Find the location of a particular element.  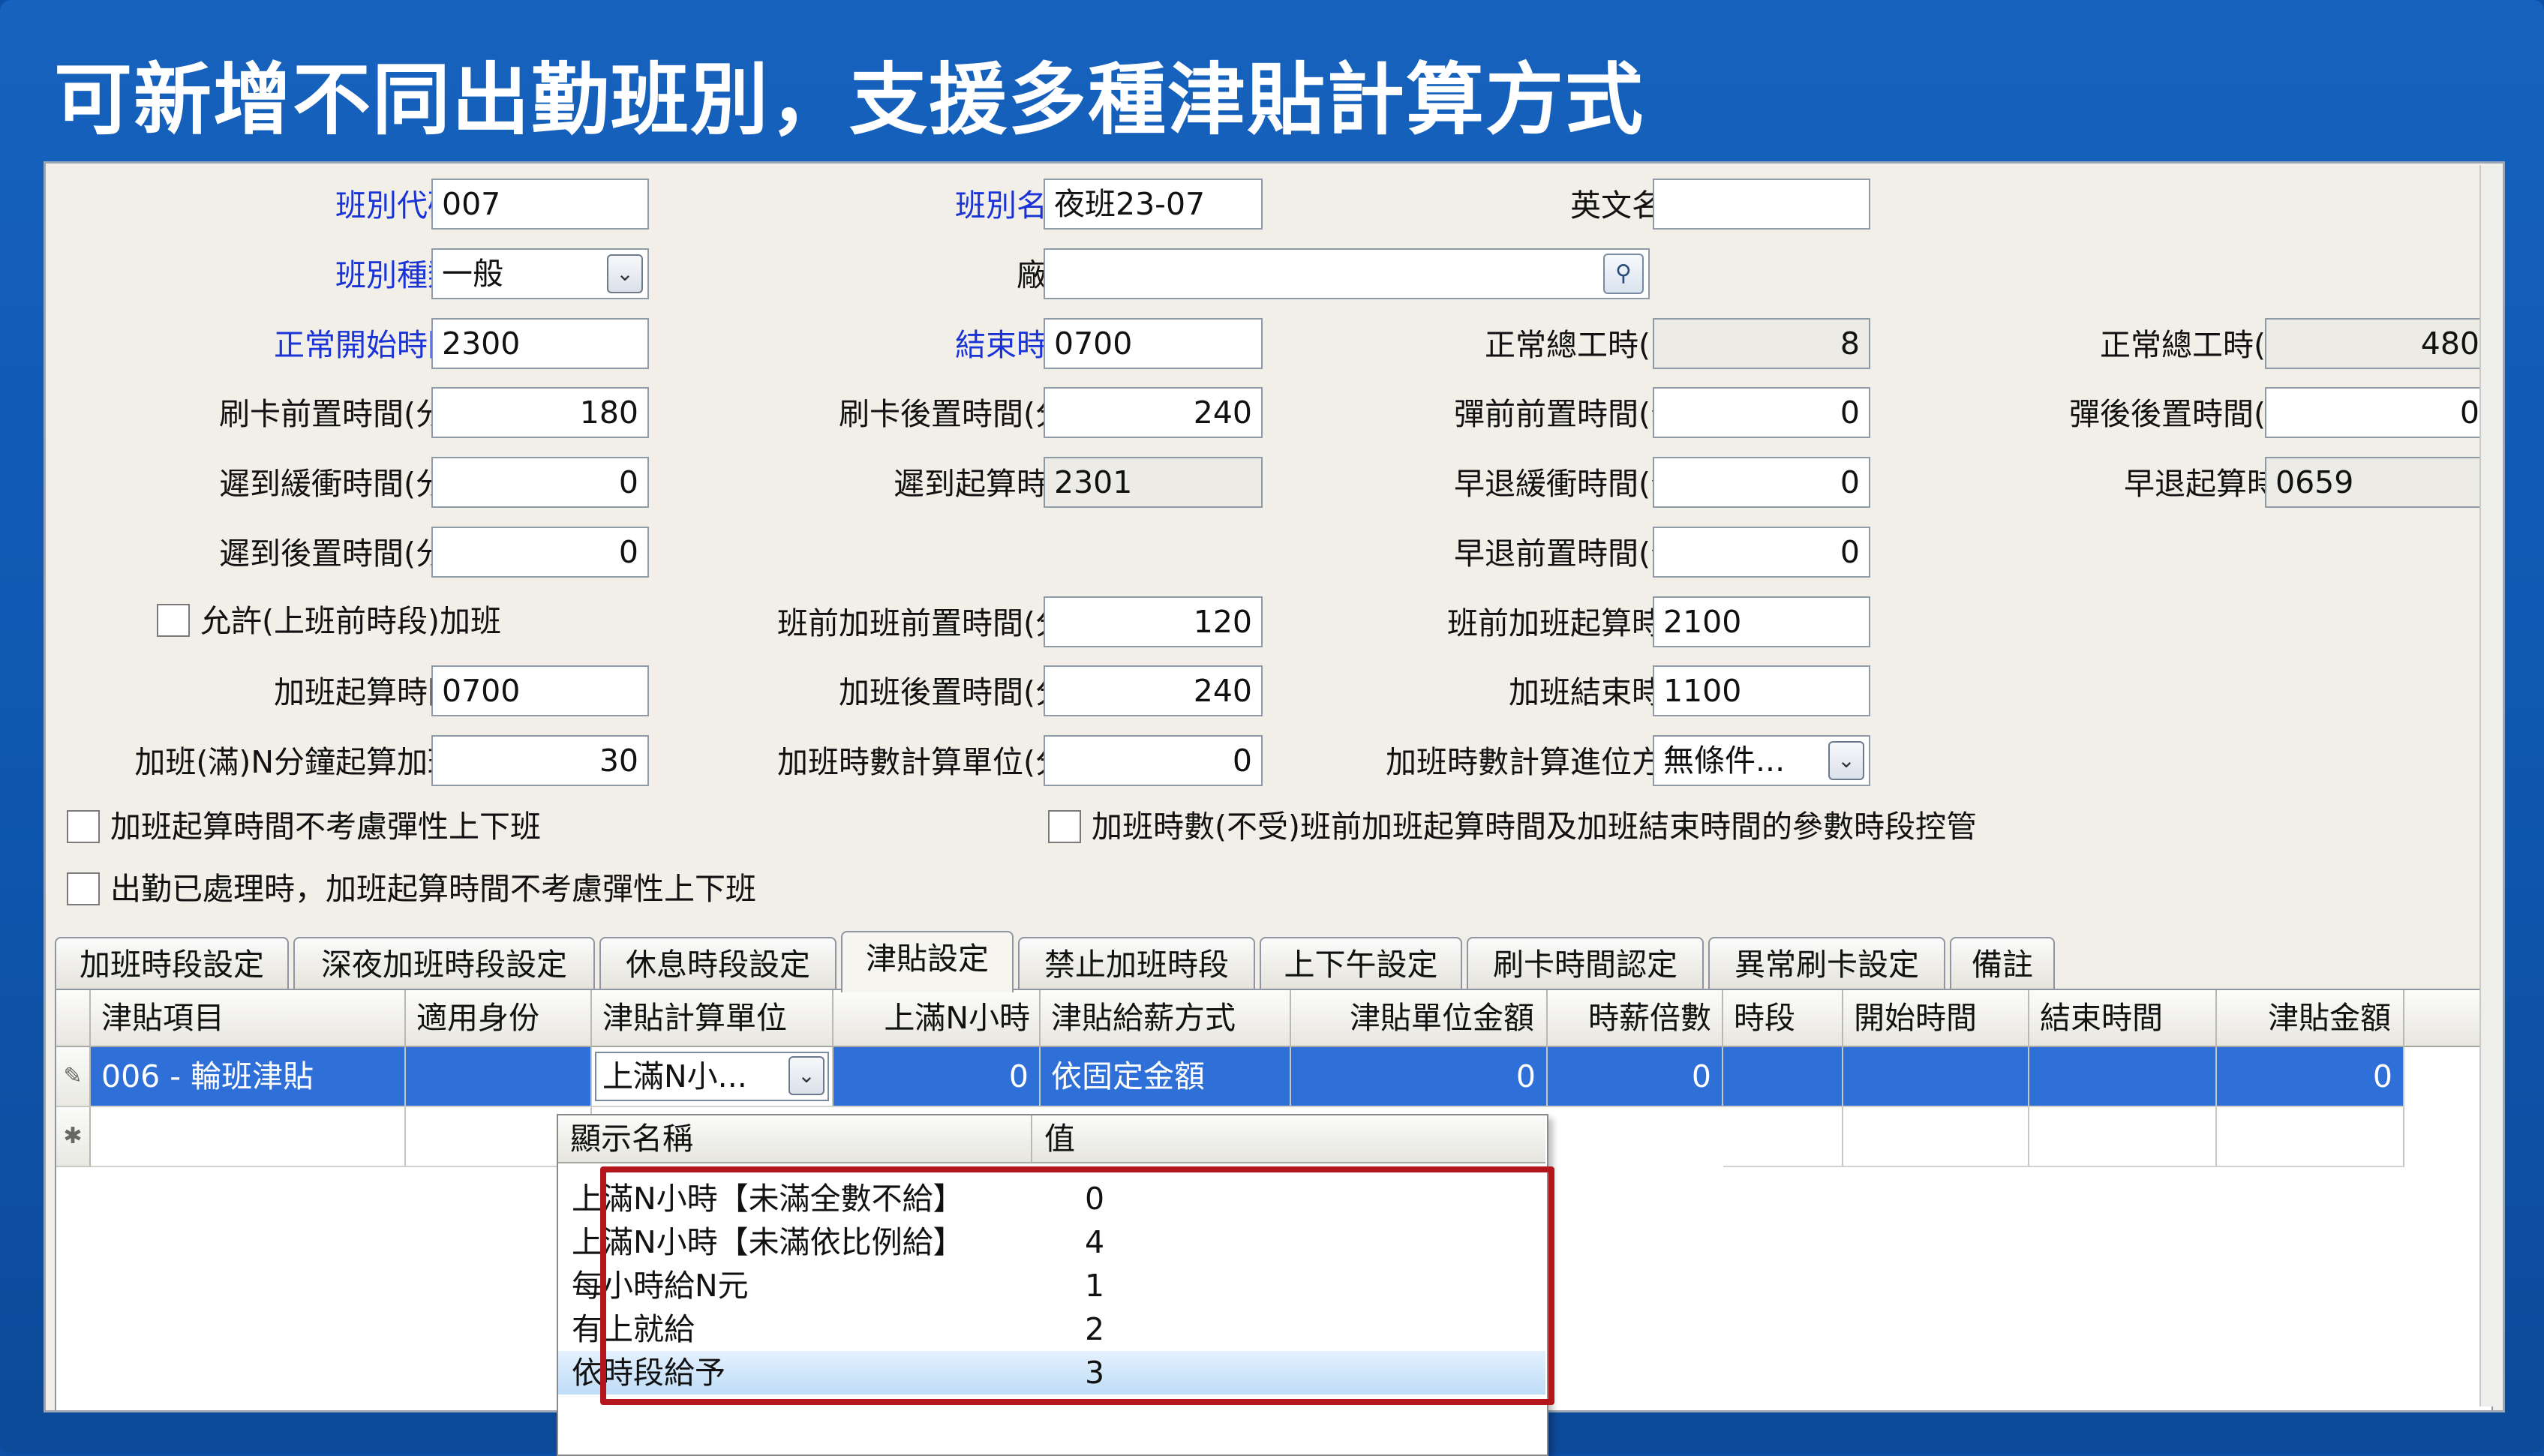

shift-type-value: 一般 is located at coordinates (472, 274).